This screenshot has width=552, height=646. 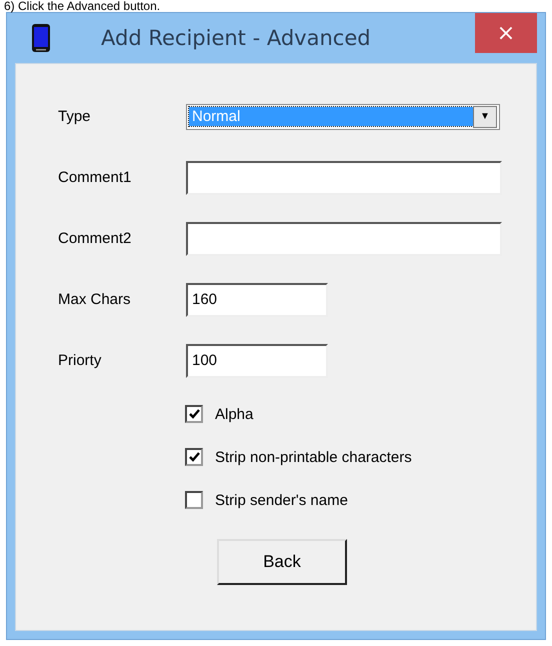 What do you see at coordinates (95, 177) in the screenshot?
I see `field-label: Comment1` at bounding box center [95, 177].